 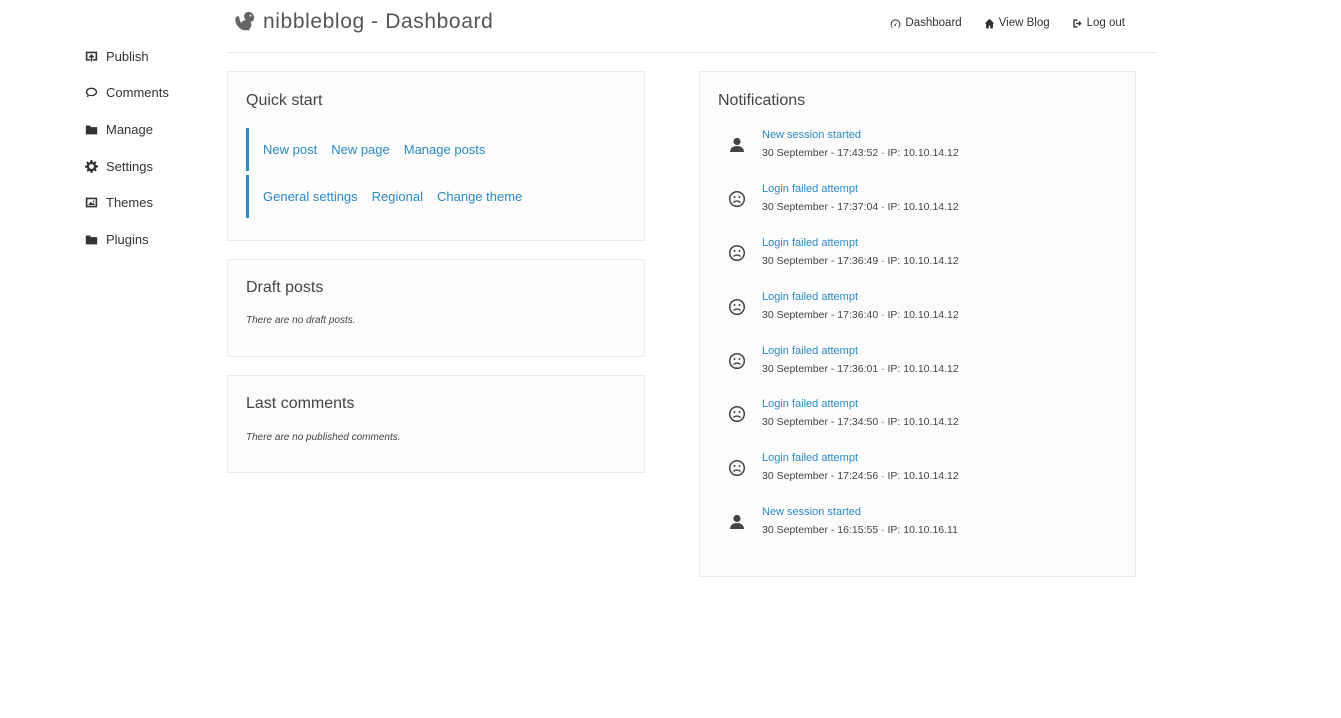 I want to click on quick-start-row-content: New post New page Manage posts, so click(x=372, y=149).